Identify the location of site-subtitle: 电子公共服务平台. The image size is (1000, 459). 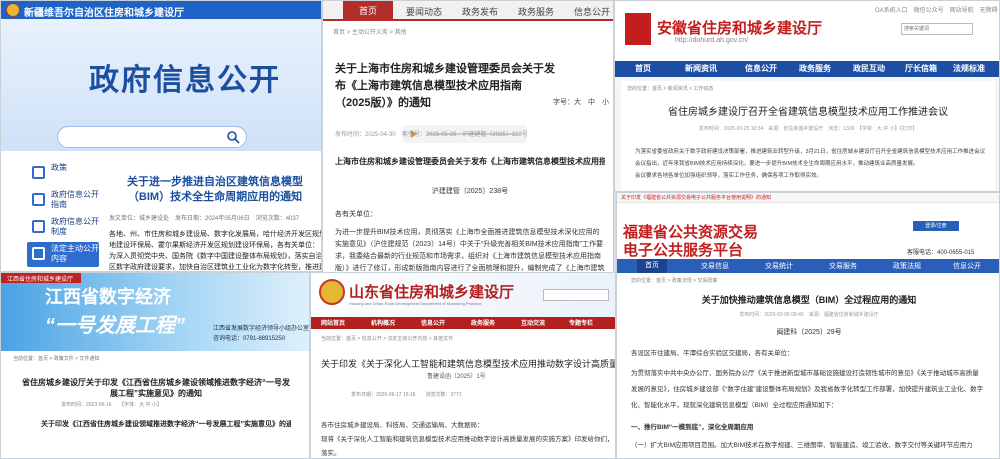
(683, 250).